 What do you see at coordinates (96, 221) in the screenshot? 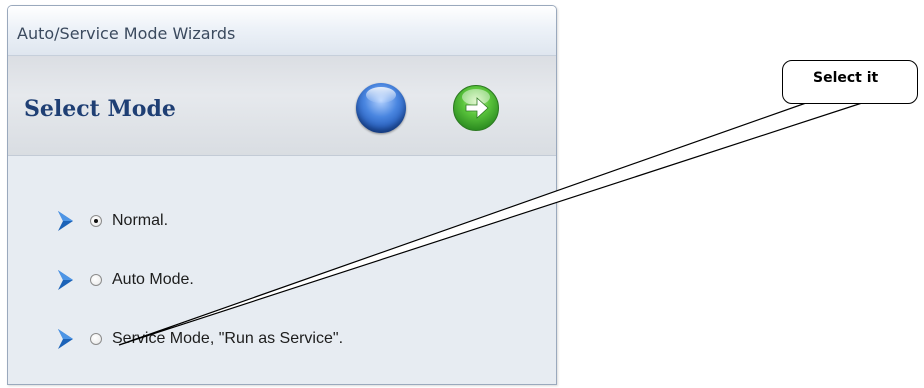
I see `radio-normal` at bounding box center [96, 221].